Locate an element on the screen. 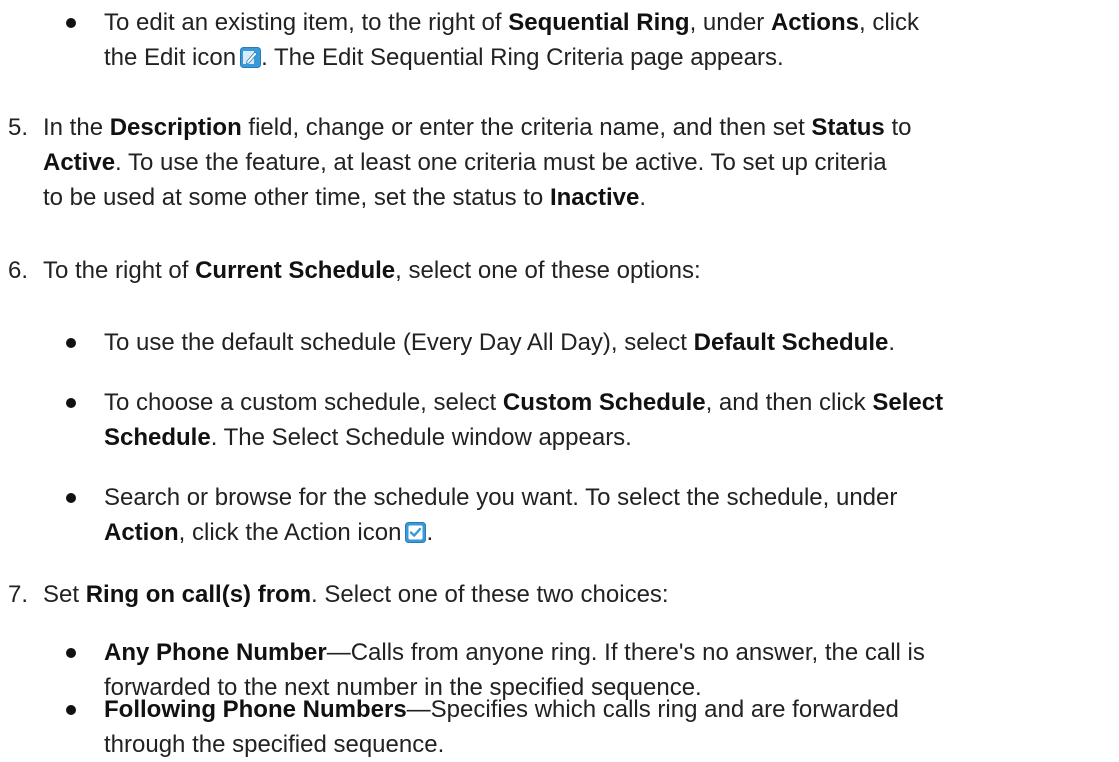 Image resolution: width=1119 pixels, height=762 pixels. ui-term: Custom Schedule is located at coordinates (604, 402).